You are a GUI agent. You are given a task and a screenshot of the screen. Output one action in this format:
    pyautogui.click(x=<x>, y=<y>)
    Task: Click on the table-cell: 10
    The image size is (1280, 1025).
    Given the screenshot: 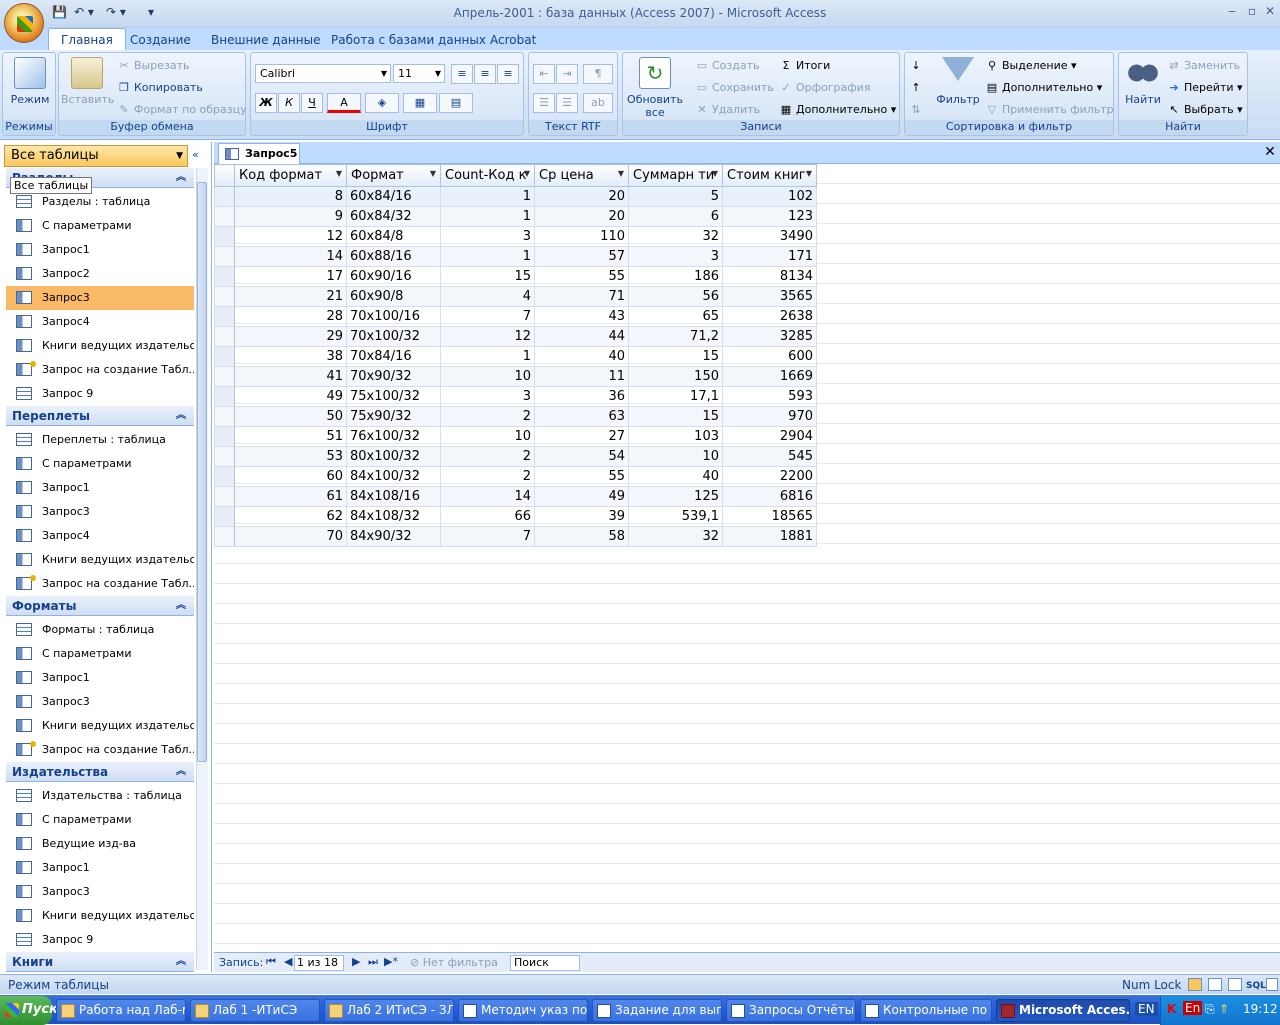 What is the action you would take?
    pyautogui.click(x=487, y=376)
    